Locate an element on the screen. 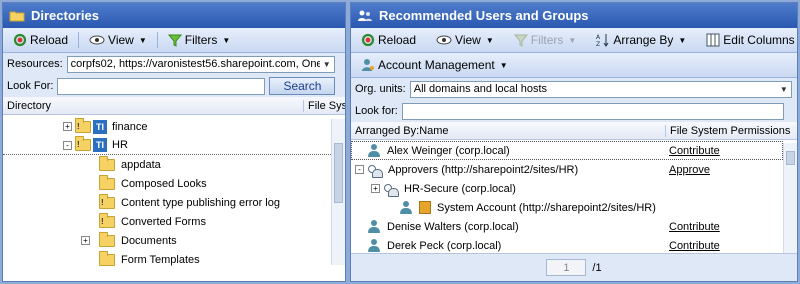 The image size is (800, 284). tree-row: - TI HR is located at coordinates (167, 145).